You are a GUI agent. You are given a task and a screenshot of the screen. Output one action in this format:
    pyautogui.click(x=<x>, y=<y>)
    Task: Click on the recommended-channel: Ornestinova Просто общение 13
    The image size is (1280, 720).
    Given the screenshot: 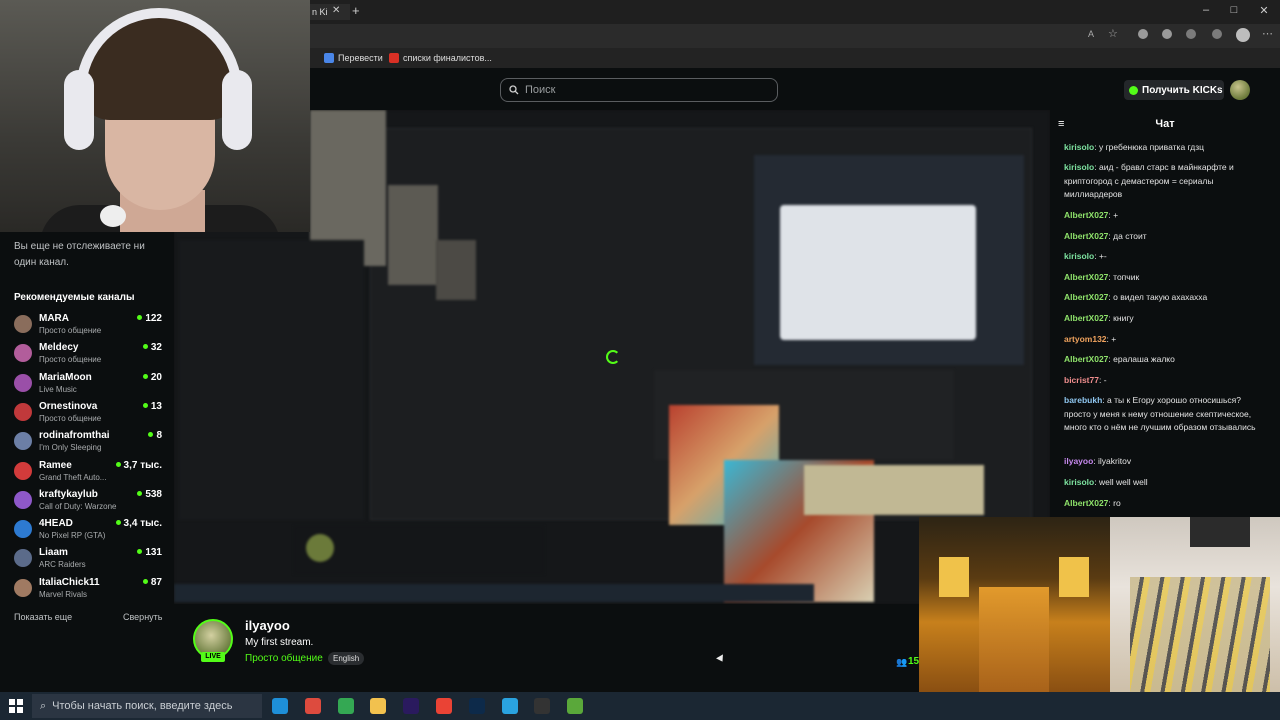 What is the action you would take?
    pyautogui.click(x=88, y=415)
    